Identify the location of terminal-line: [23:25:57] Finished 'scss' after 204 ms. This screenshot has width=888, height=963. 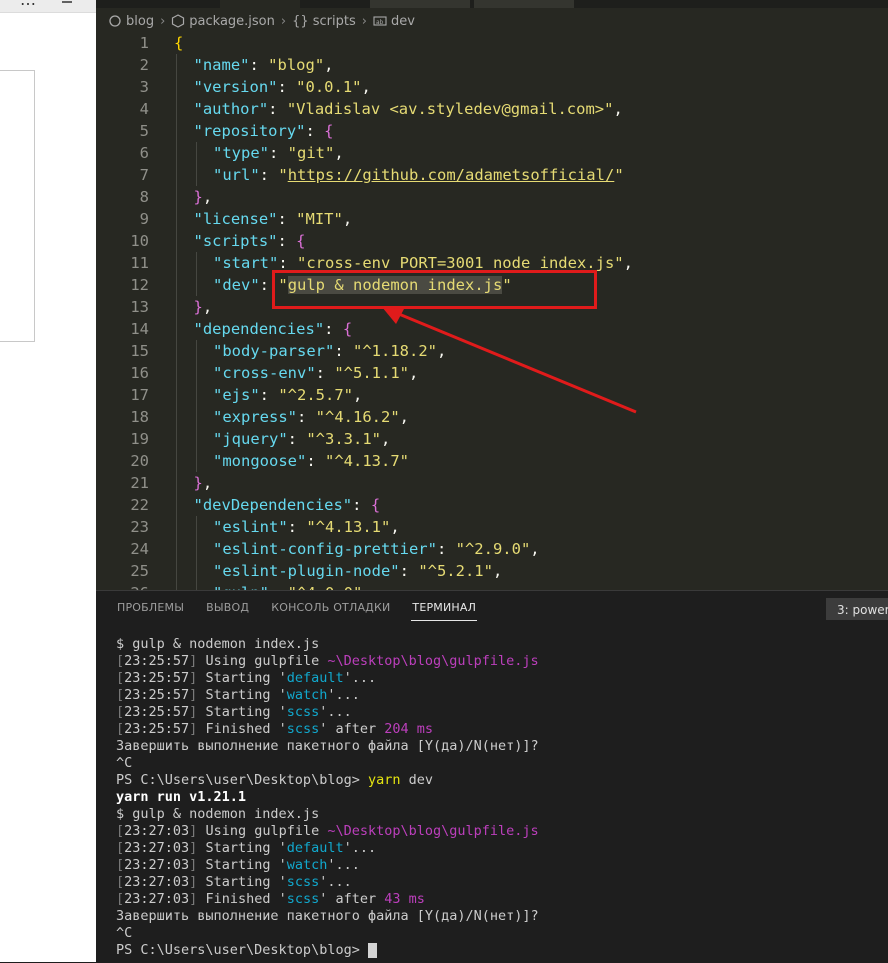
(275, 729).